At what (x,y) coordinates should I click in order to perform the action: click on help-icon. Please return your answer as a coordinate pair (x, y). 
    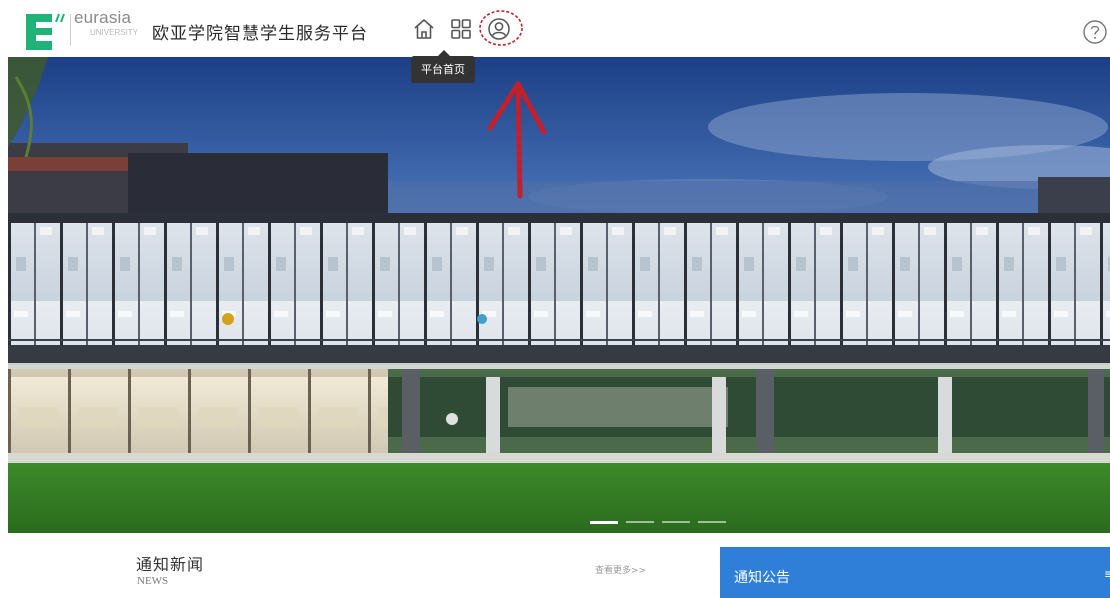
    Looking at the image, I should click on (1095, 32).